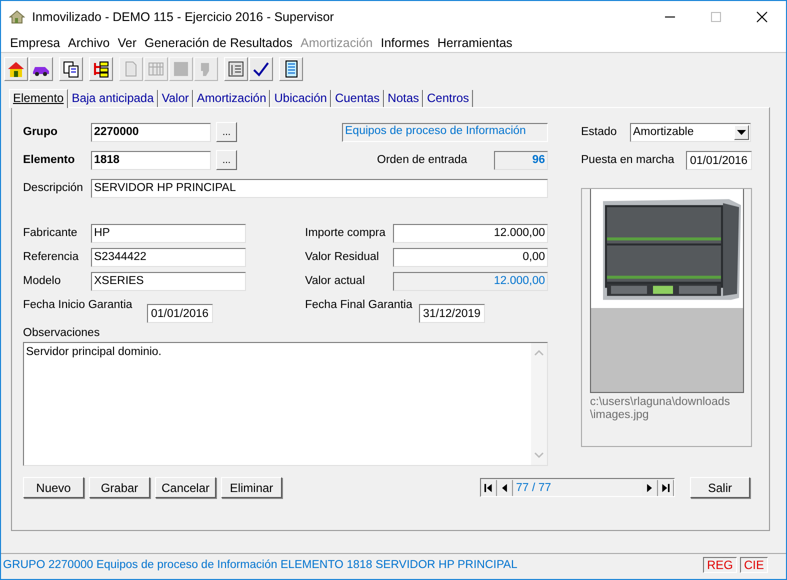  Describe the element at coordinates (408, 43) in the screenshot. I see `menu-item: Informes` at that location.